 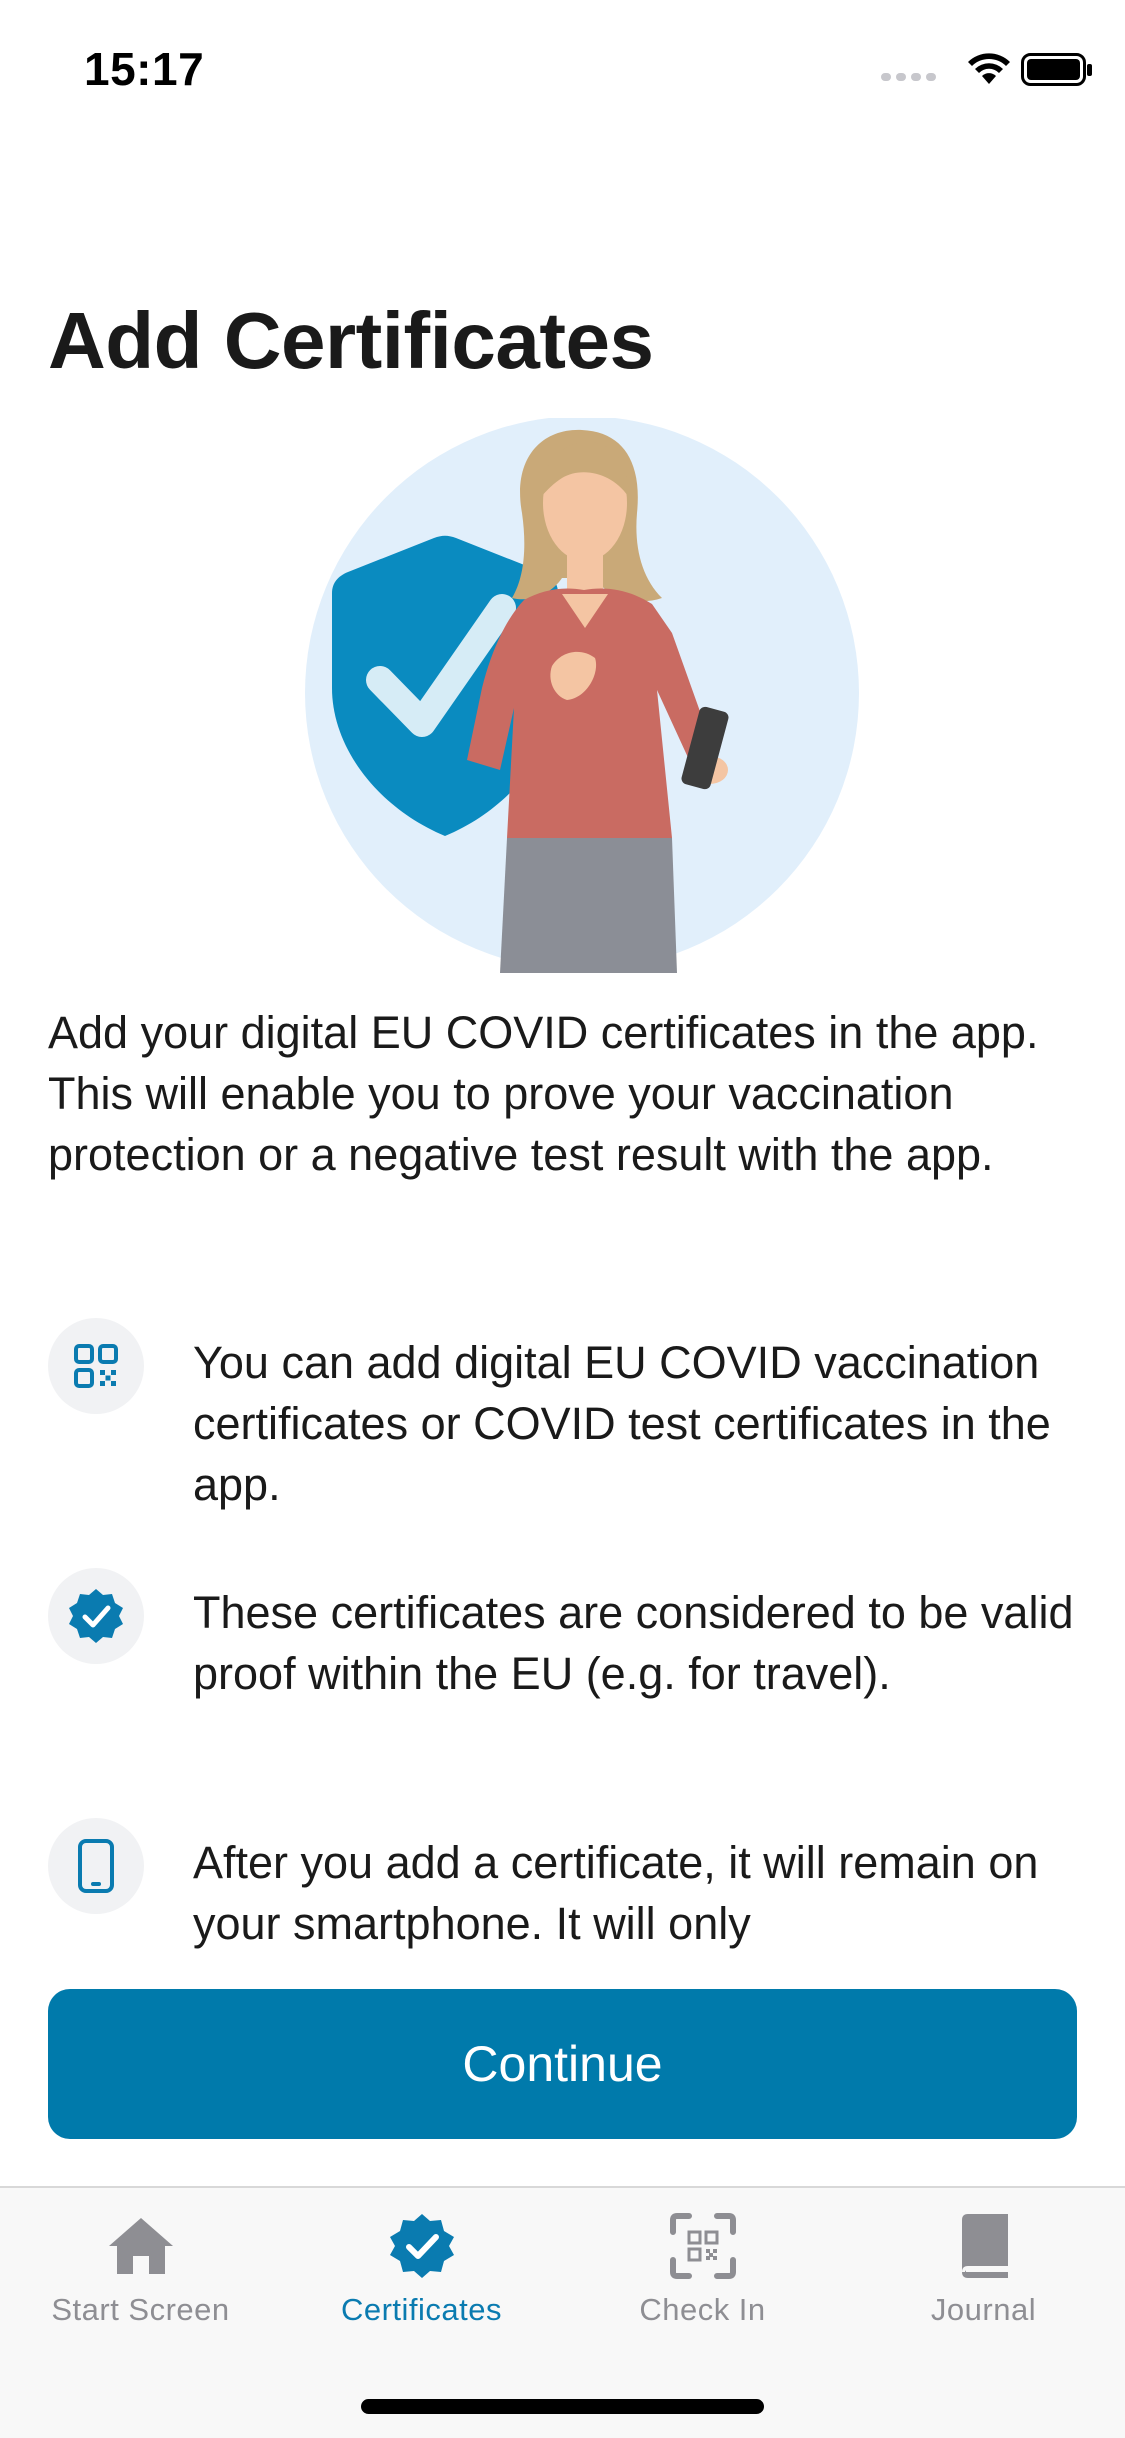 I want to click on home-icon, so click(x=140, y=2246).